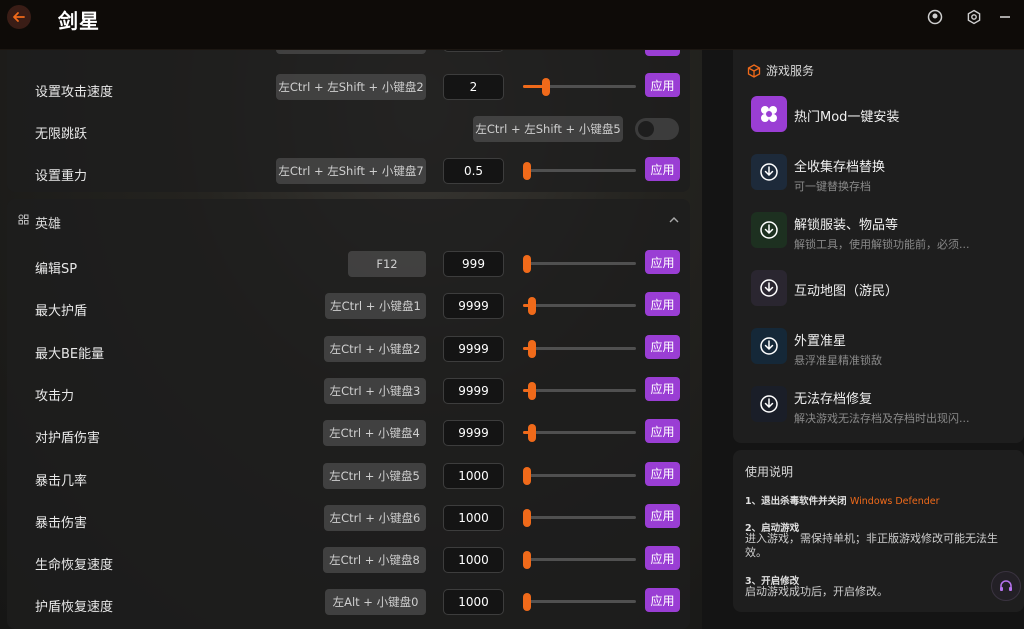  Describe the element at coordinates (883, 351) in the screenshot. I see `service-item: 外置准星 悬浮准星精准锁敌` at that location.